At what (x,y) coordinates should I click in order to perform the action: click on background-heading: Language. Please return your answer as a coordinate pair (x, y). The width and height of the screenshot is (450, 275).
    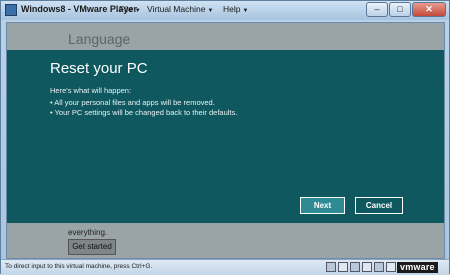
    Looking at the image, I should click on (99, 39).